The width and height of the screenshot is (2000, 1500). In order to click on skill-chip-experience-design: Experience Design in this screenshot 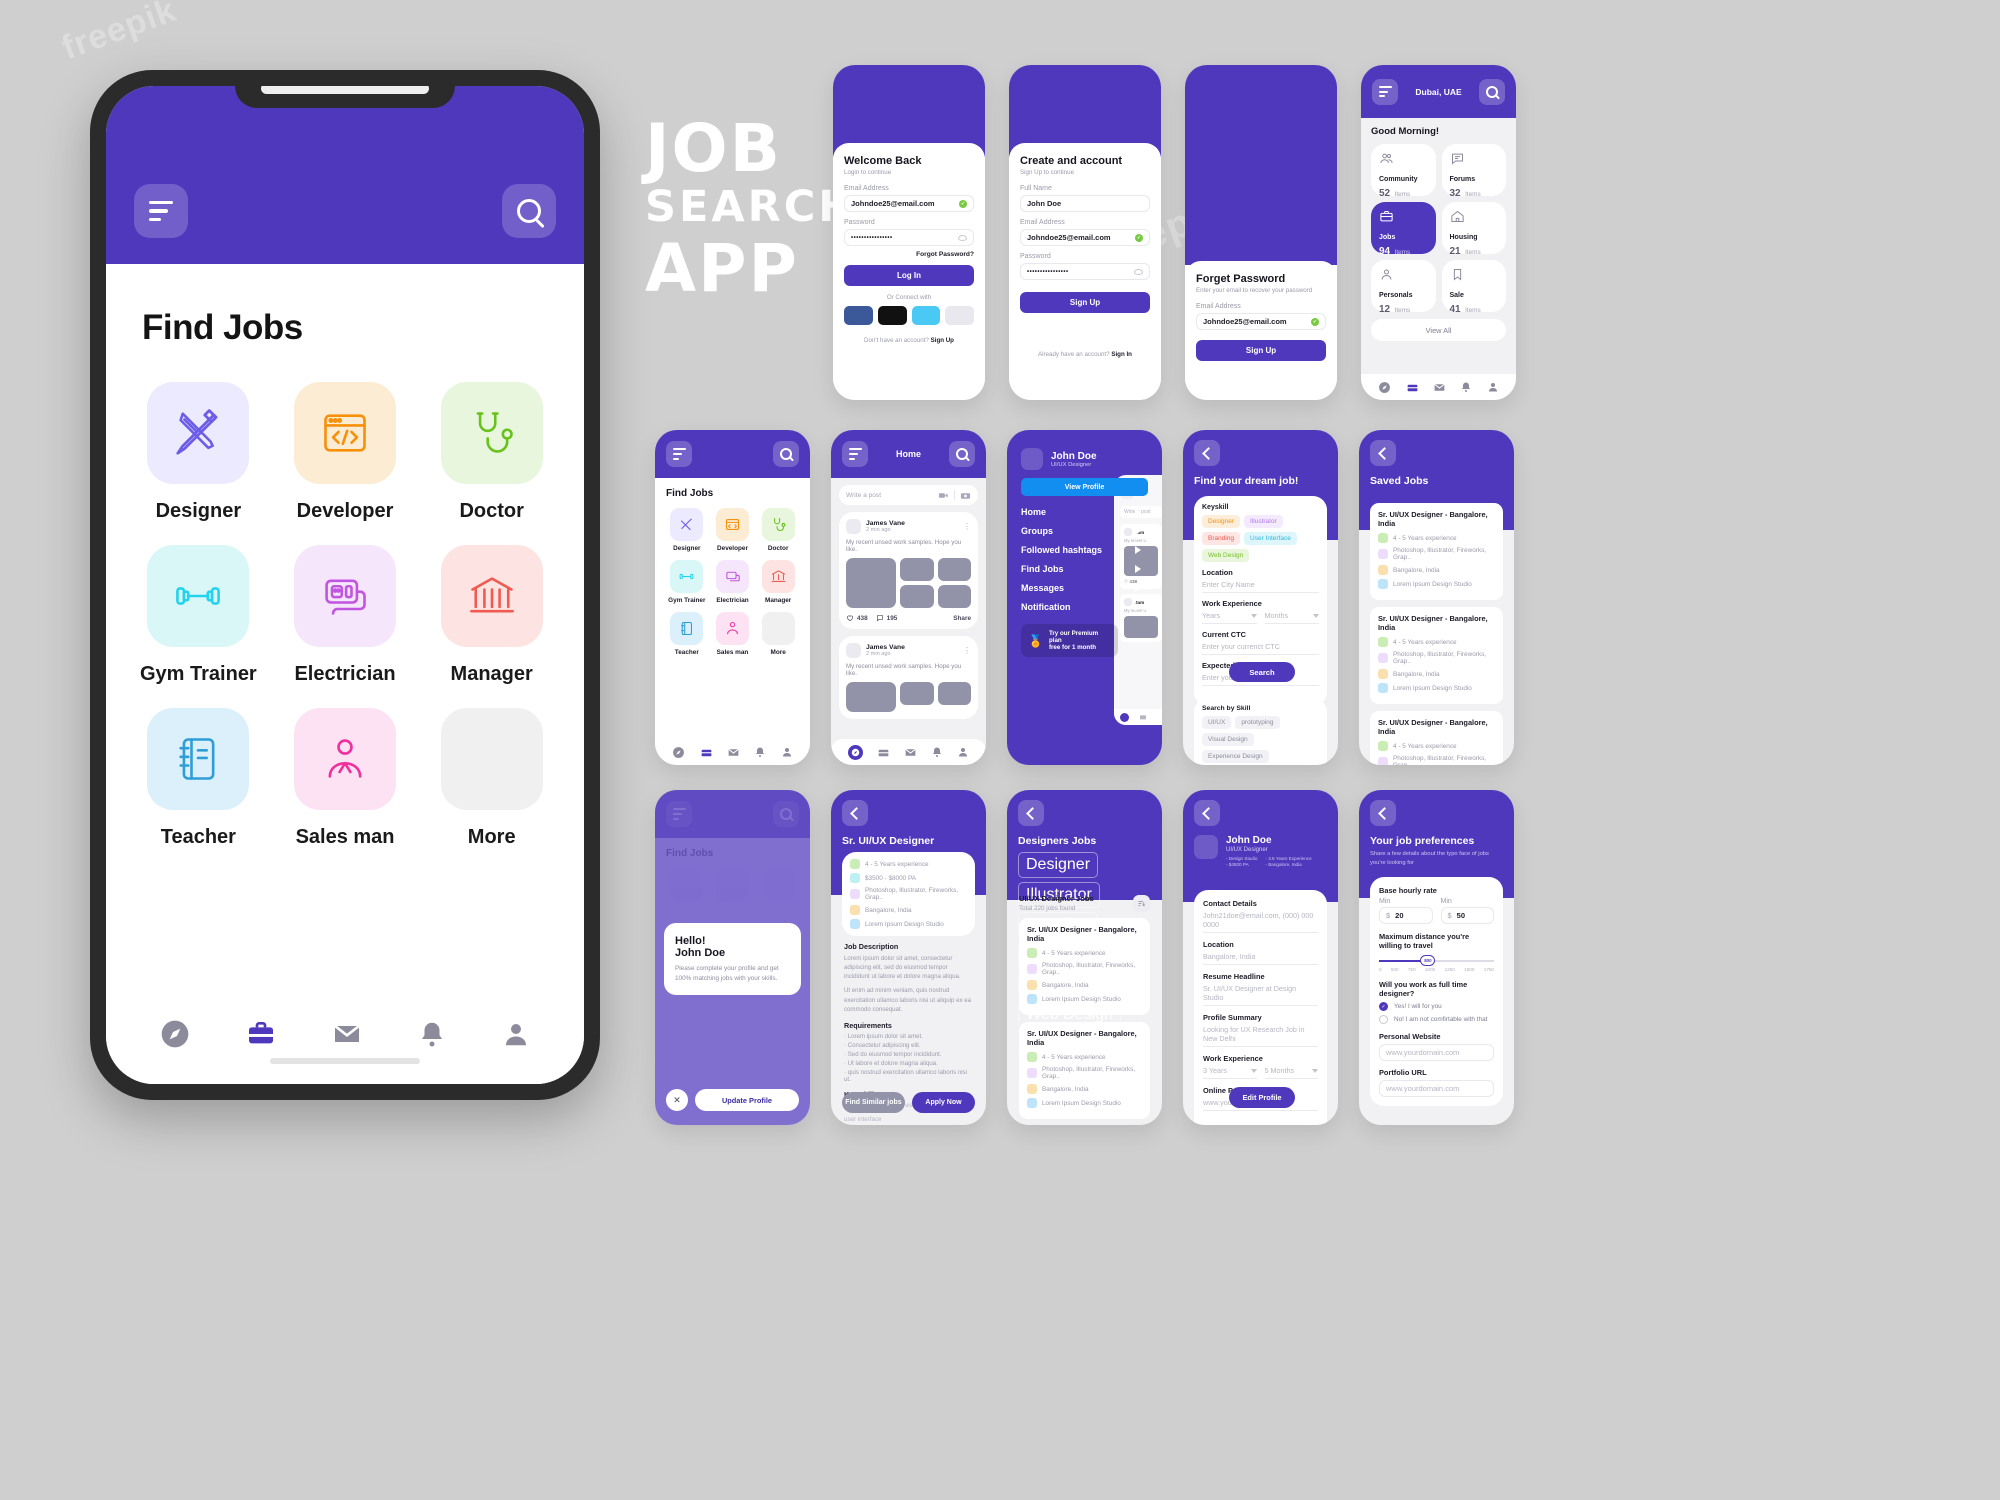, I will do `click(1235, 756)`.